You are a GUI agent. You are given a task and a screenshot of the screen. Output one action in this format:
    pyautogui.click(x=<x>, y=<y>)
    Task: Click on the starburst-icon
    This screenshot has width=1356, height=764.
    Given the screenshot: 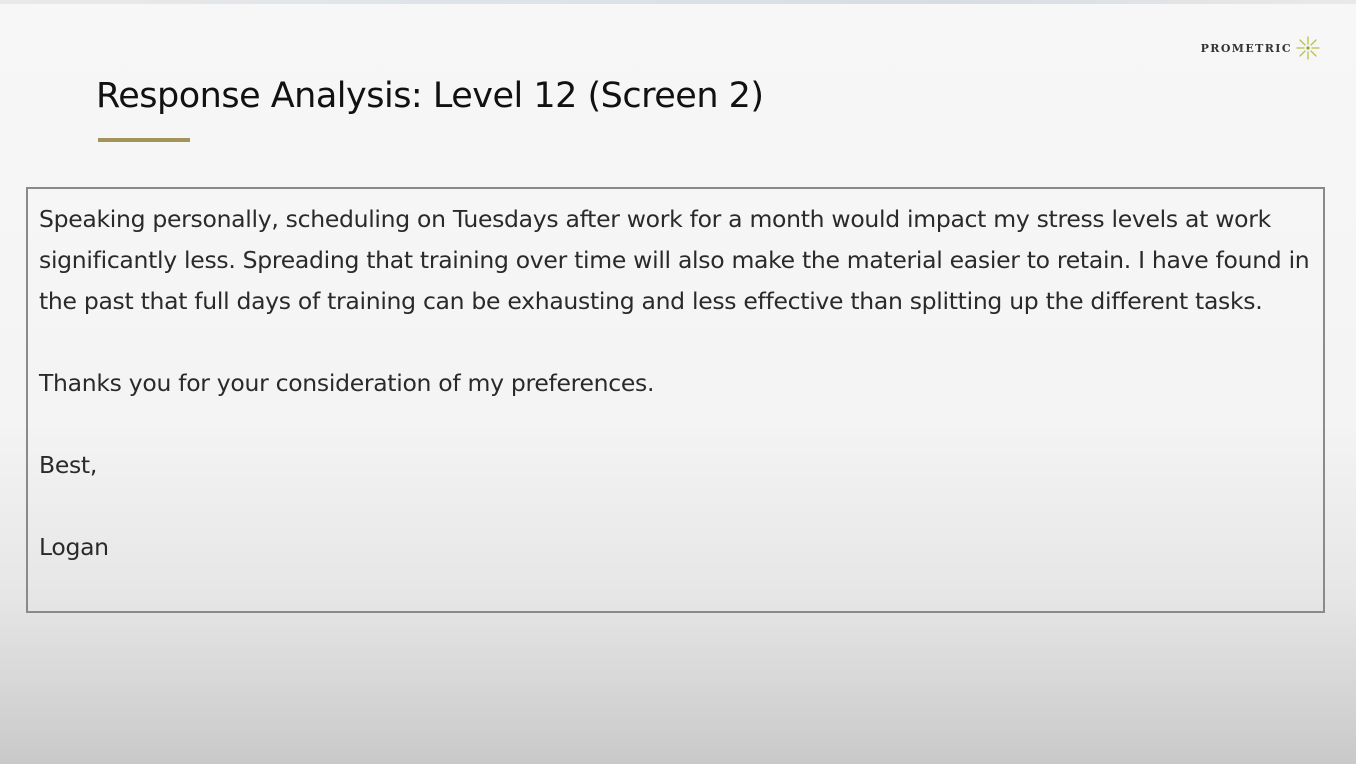 What is the action you would take?
    pyautogui.click(x=1308, y=48)
    